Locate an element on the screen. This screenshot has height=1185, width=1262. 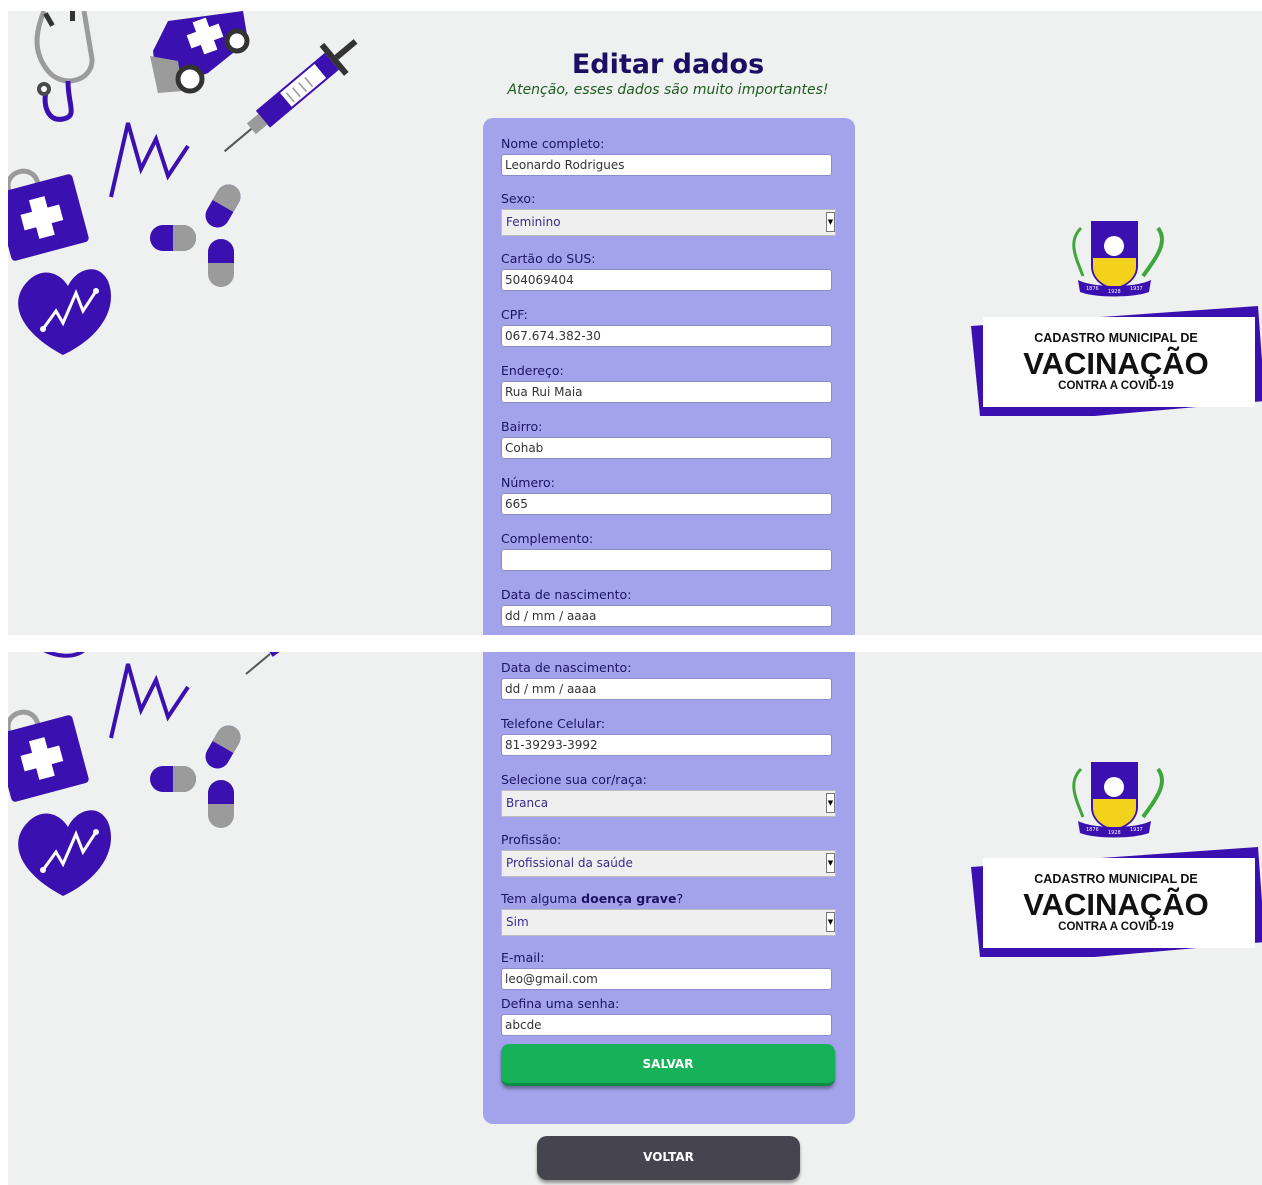
field-endereco: Endereço: Rua Rui Maia is located at coordinates (667, 382).